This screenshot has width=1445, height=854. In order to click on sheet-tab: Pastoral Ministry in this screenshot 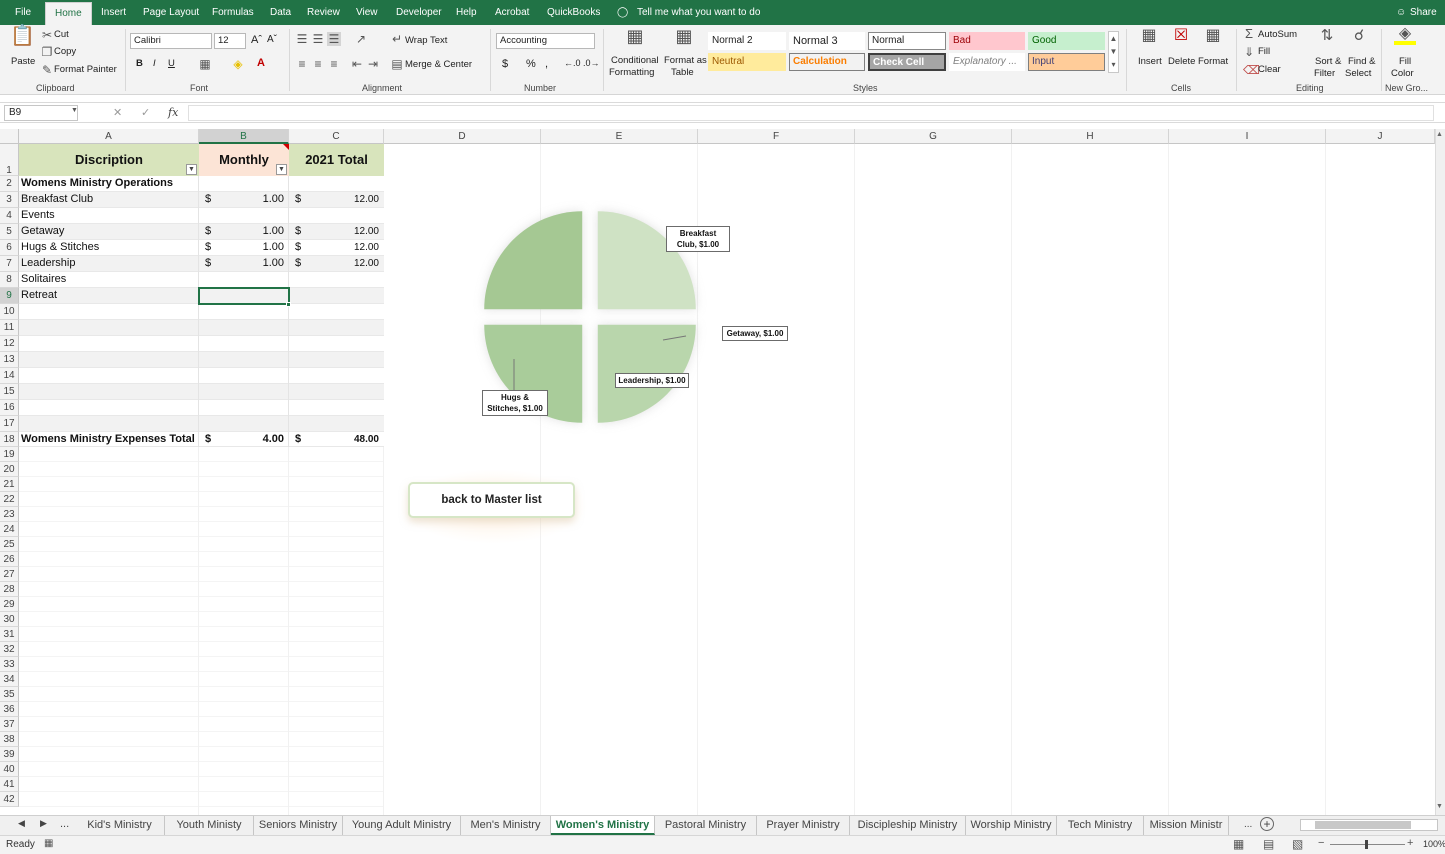, I will do `click(706, 825)`.